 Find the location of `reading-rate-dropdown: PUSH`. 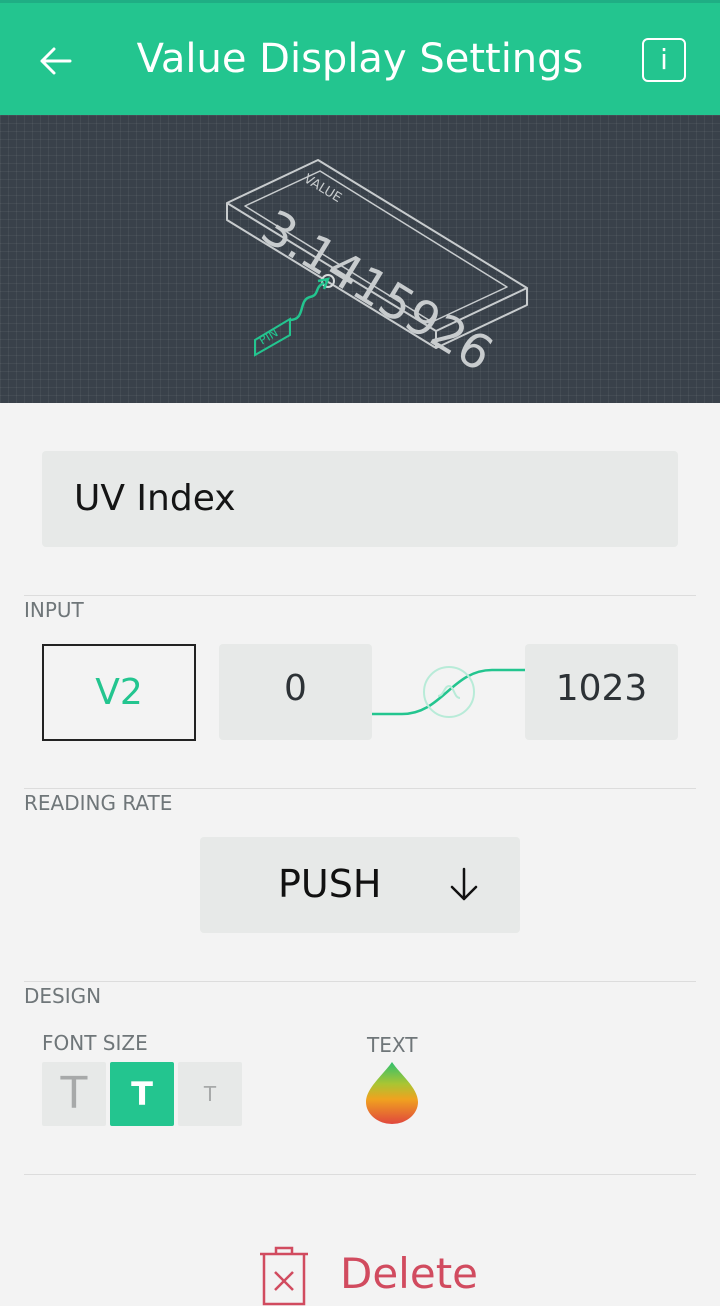

reading-rate-dropdown: PUSH is located at coordinates (360, 885).